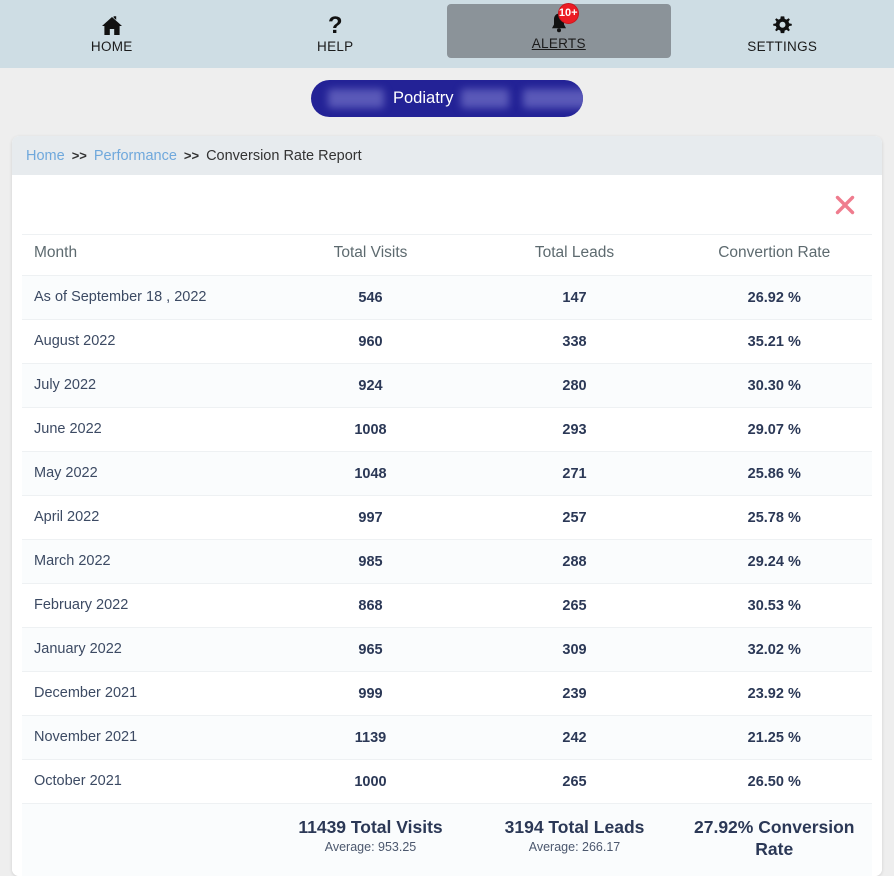 The height and width of the screenshot is (876, 894). Describe the element at coordinates (782, 47) in the screenshot. I see `nav-item-settings-label: SETTINGS` at that location.